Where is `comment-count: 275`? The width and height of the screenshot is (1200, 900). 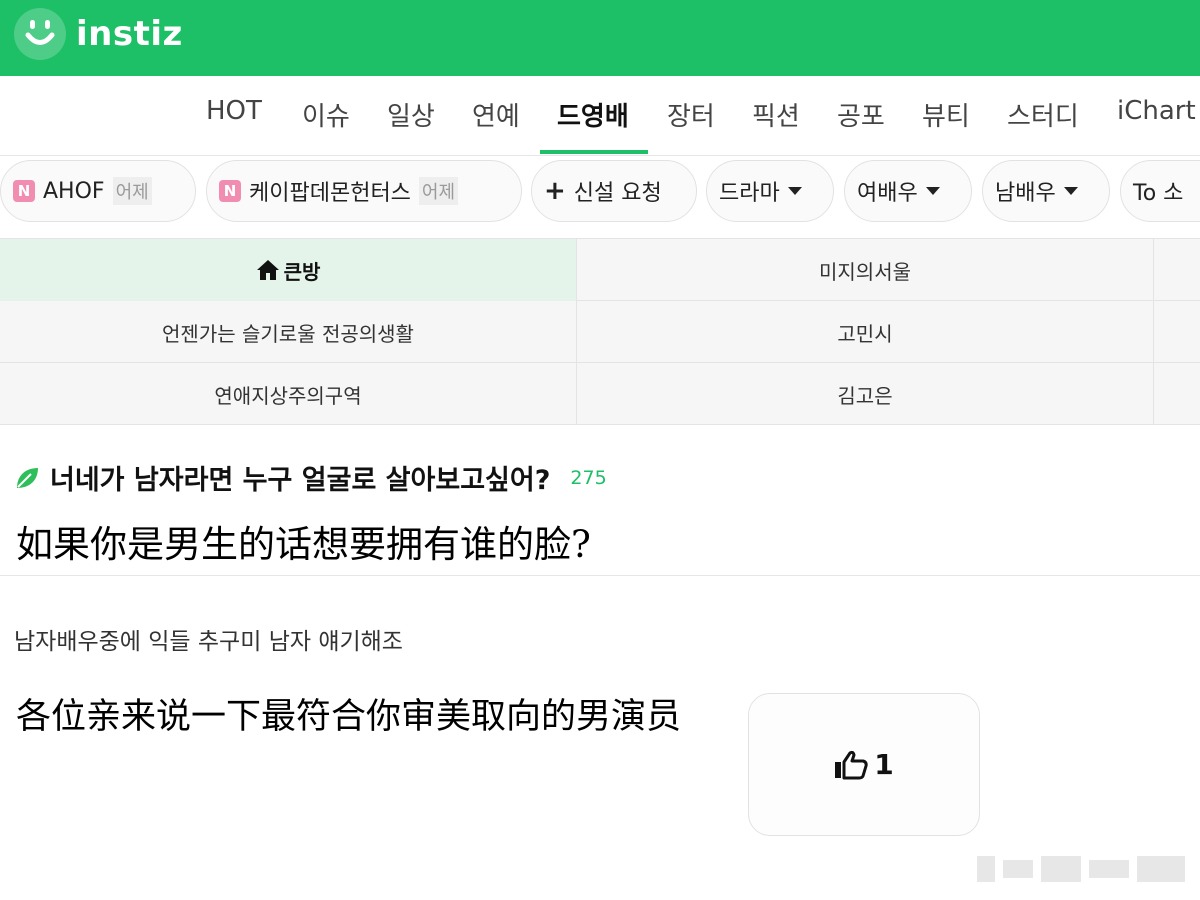 comment-count: 275 is located at coordinates (588, 478).